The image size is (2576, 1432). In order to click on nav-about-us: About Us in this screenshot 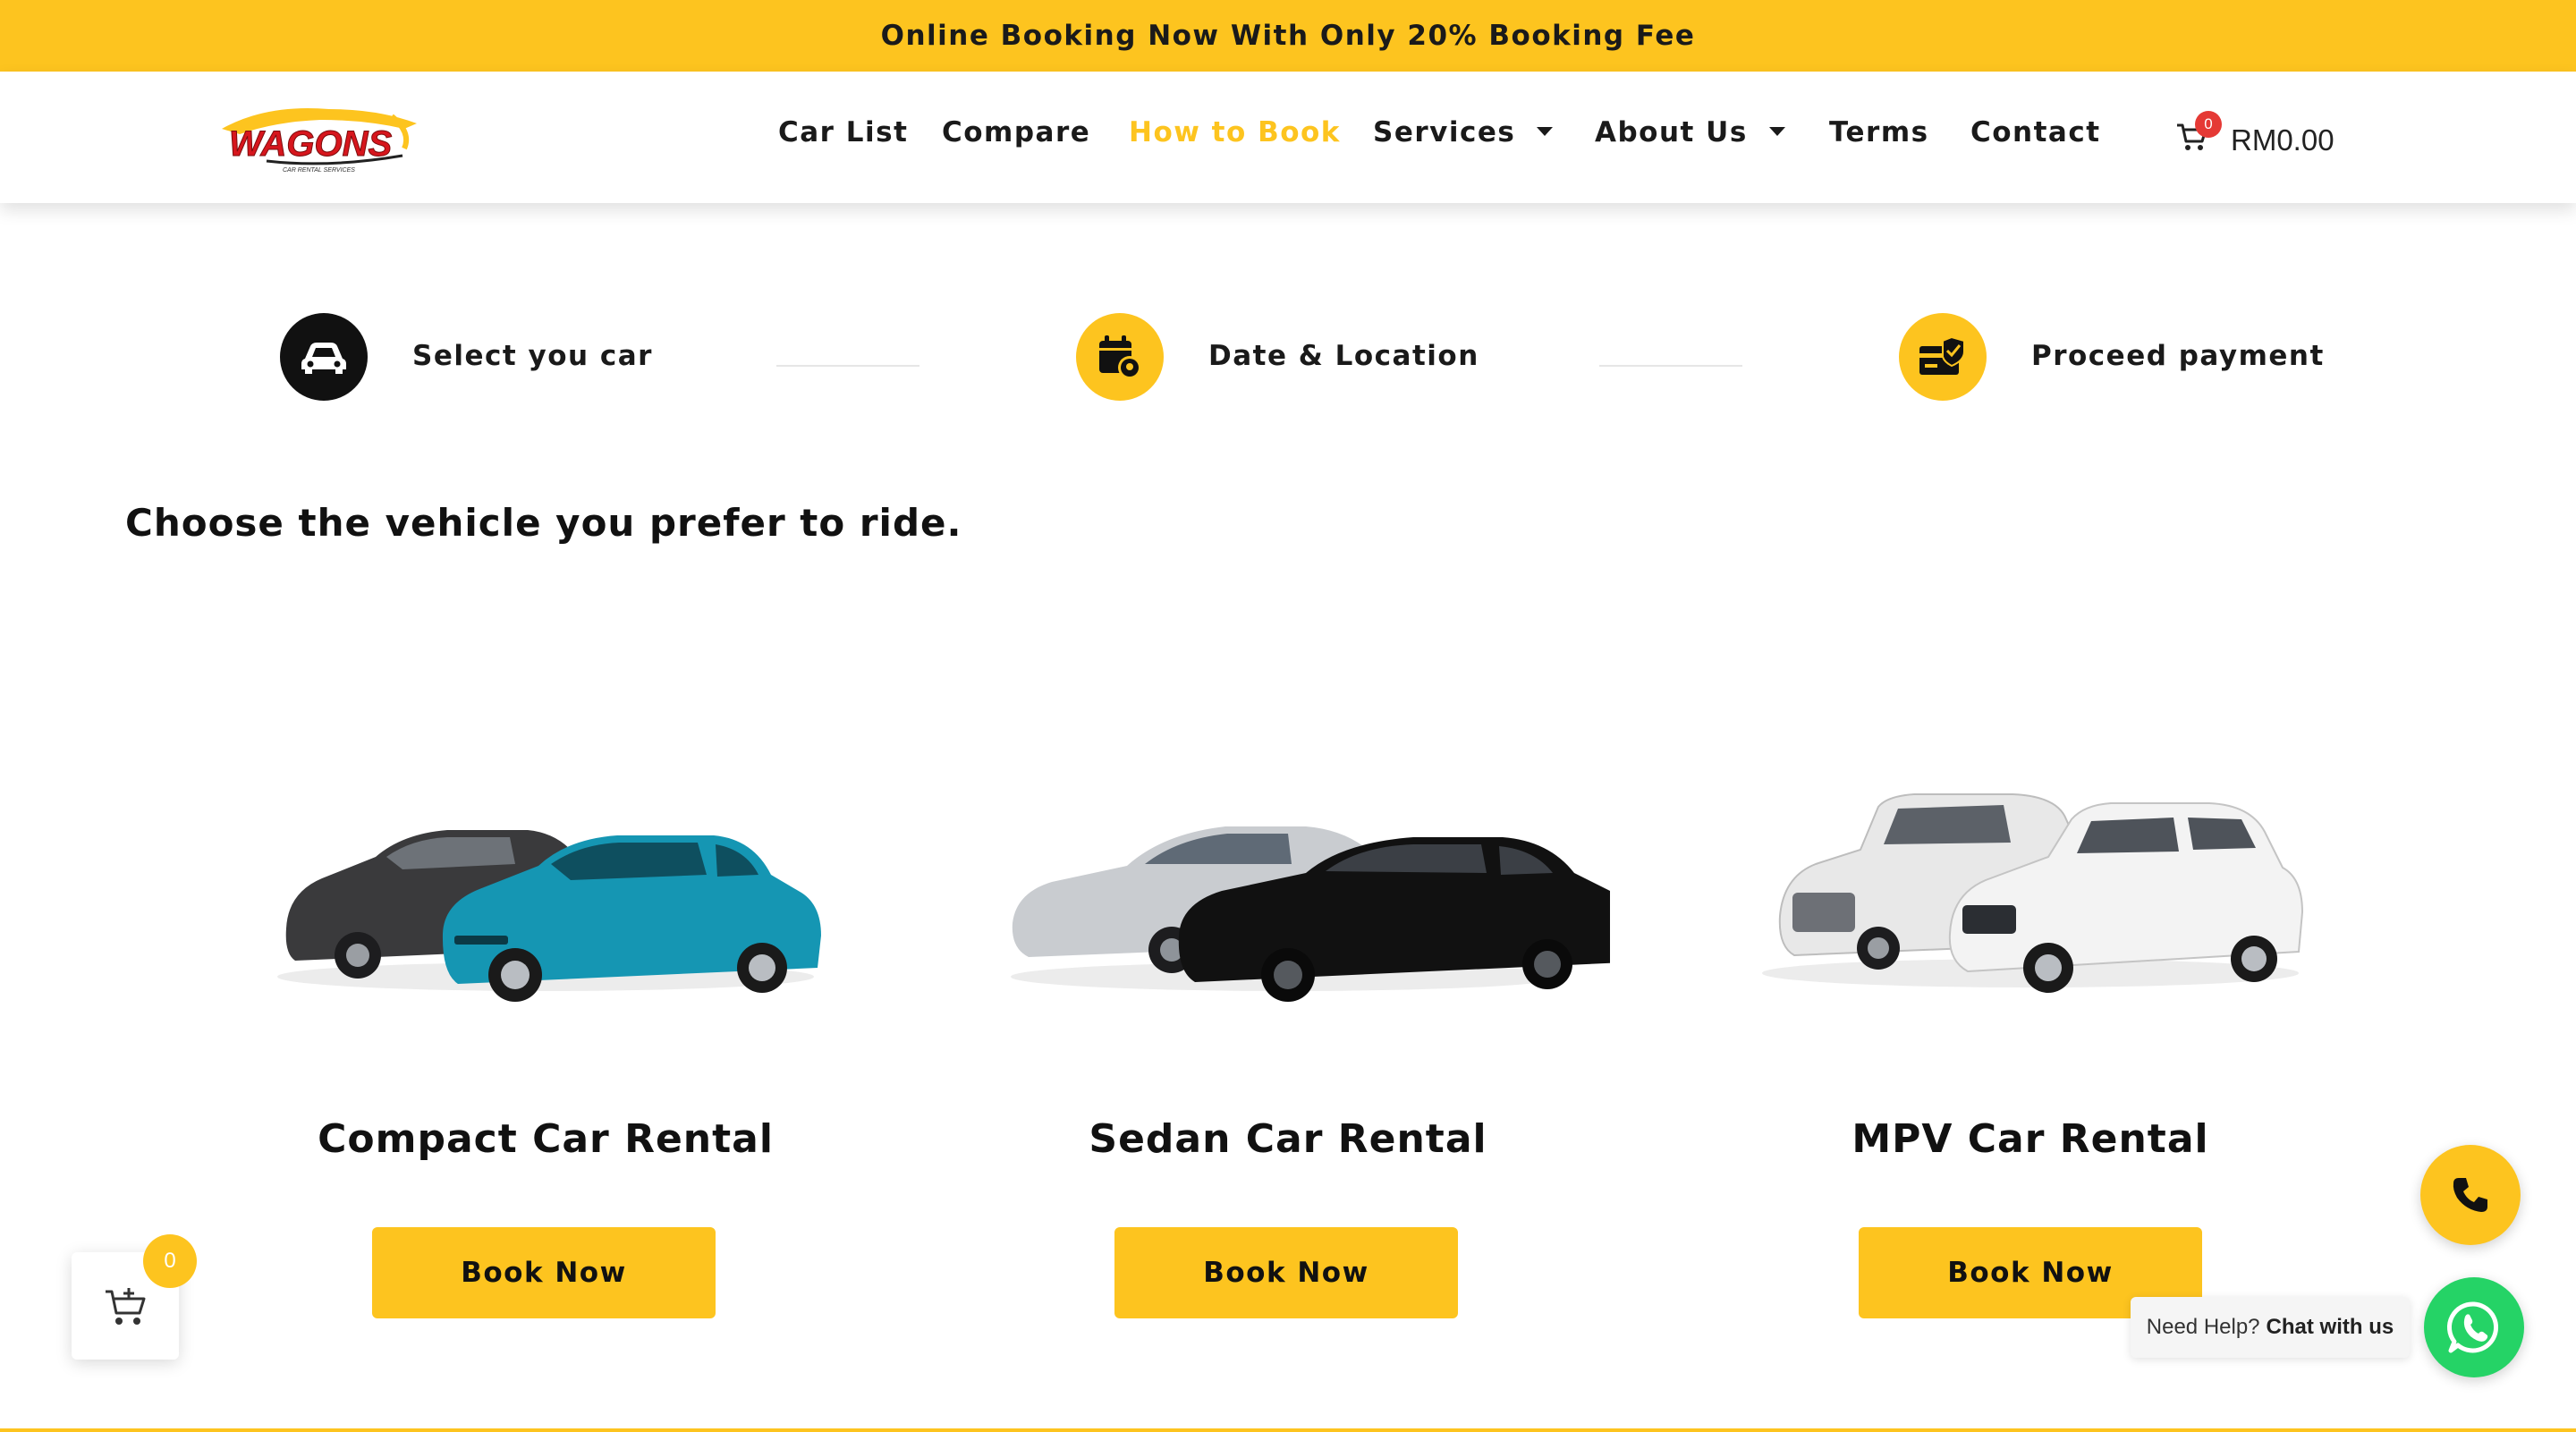, I will do `click(1690, 132)`.